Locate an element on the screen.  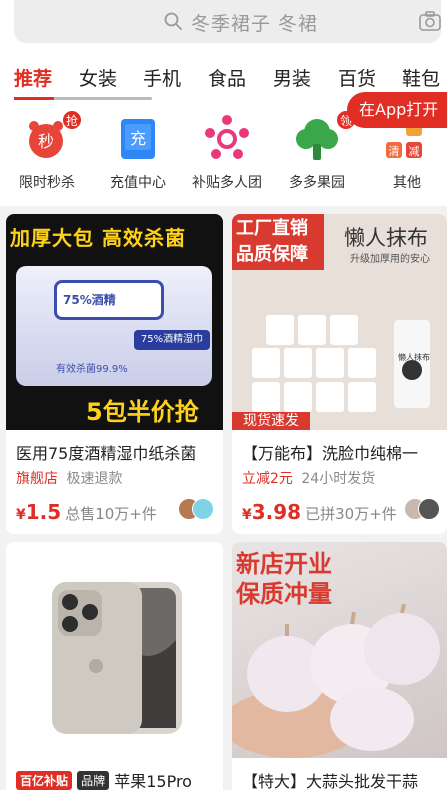
open-in-app-label: 在App打开 is located at coordinates (399, 109).